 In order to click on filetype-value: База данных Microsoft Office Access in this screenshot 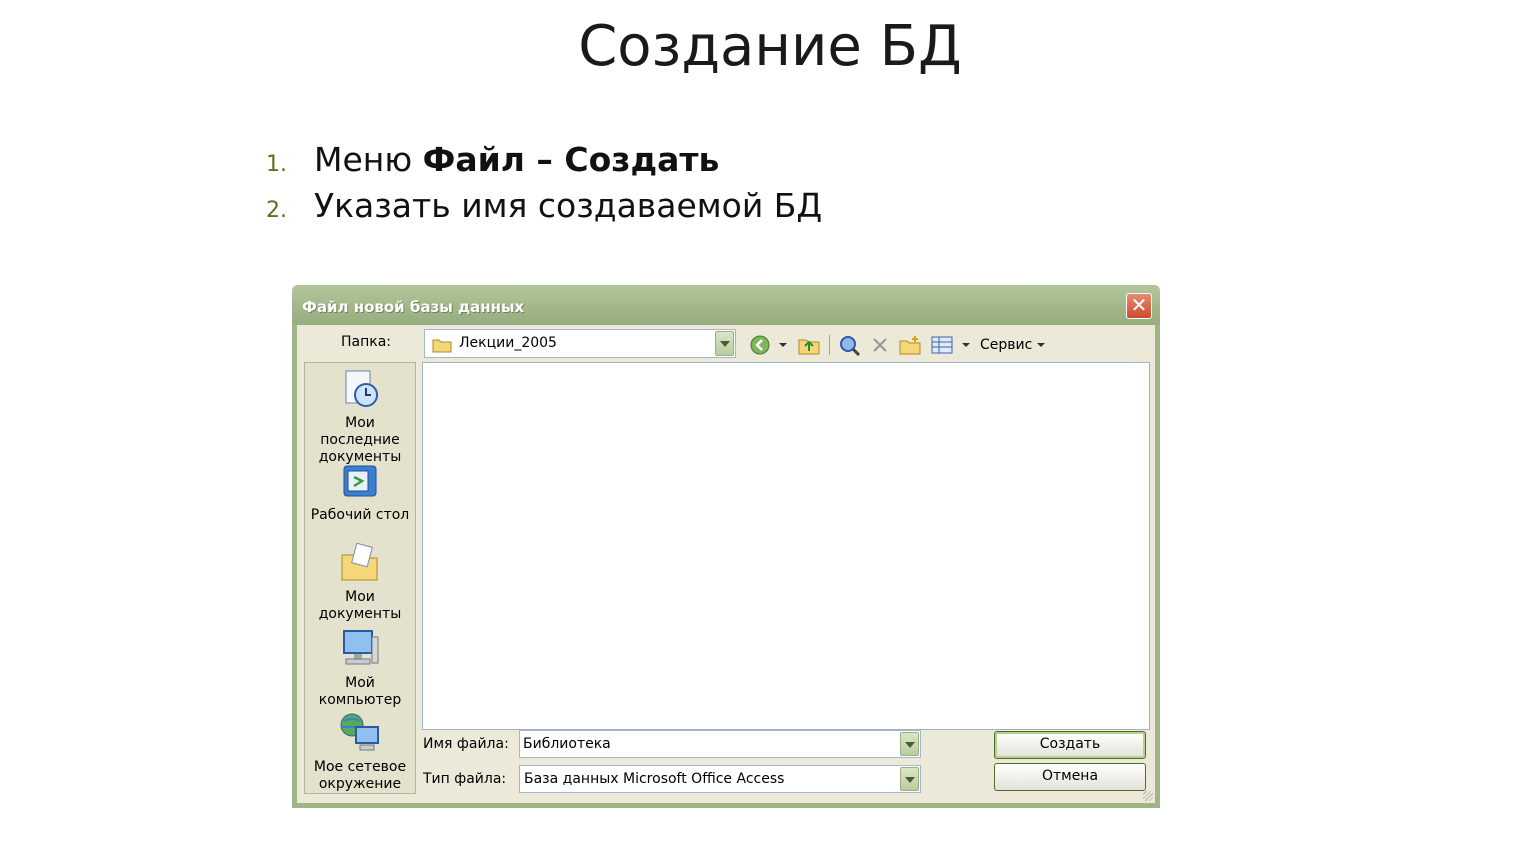, I will do `click(654, 779)`.